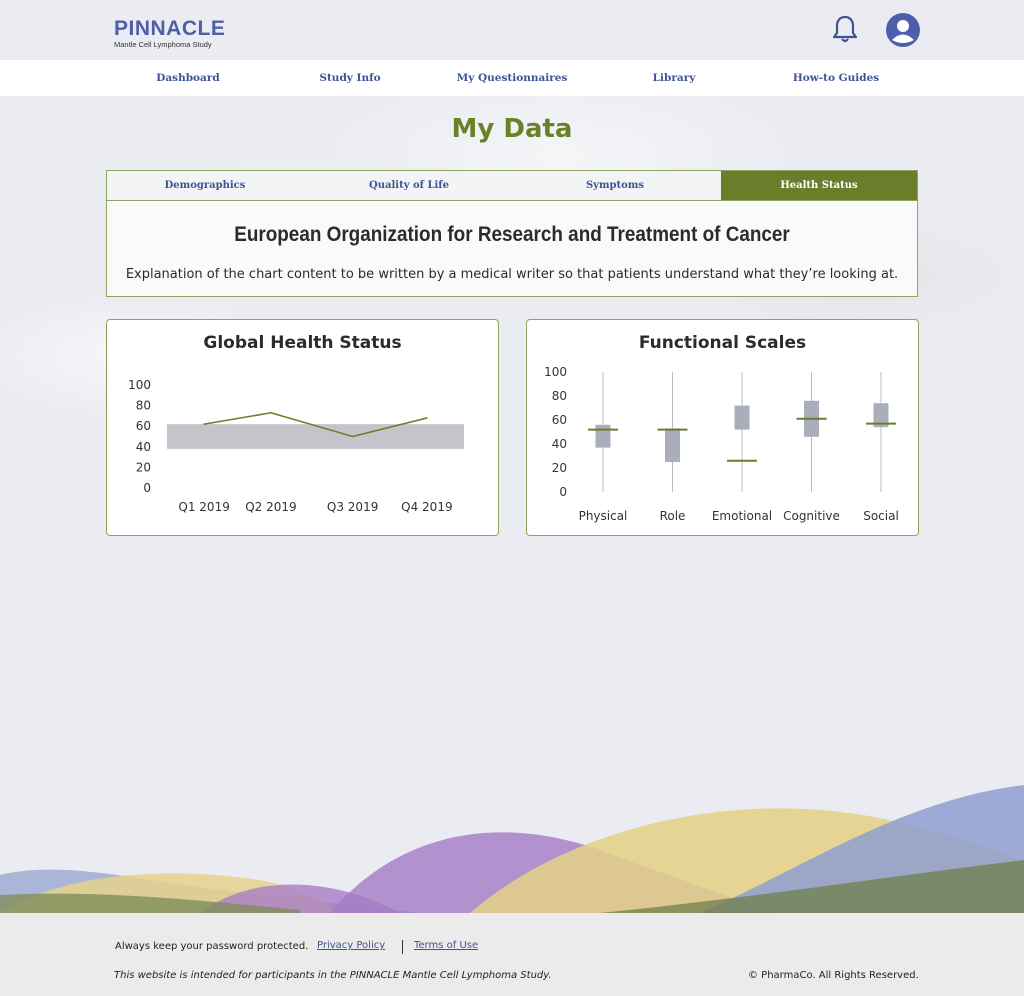 The image size is (1024, 996). I want to click on x-tick-label: Q4 2019, so click(426, 507).